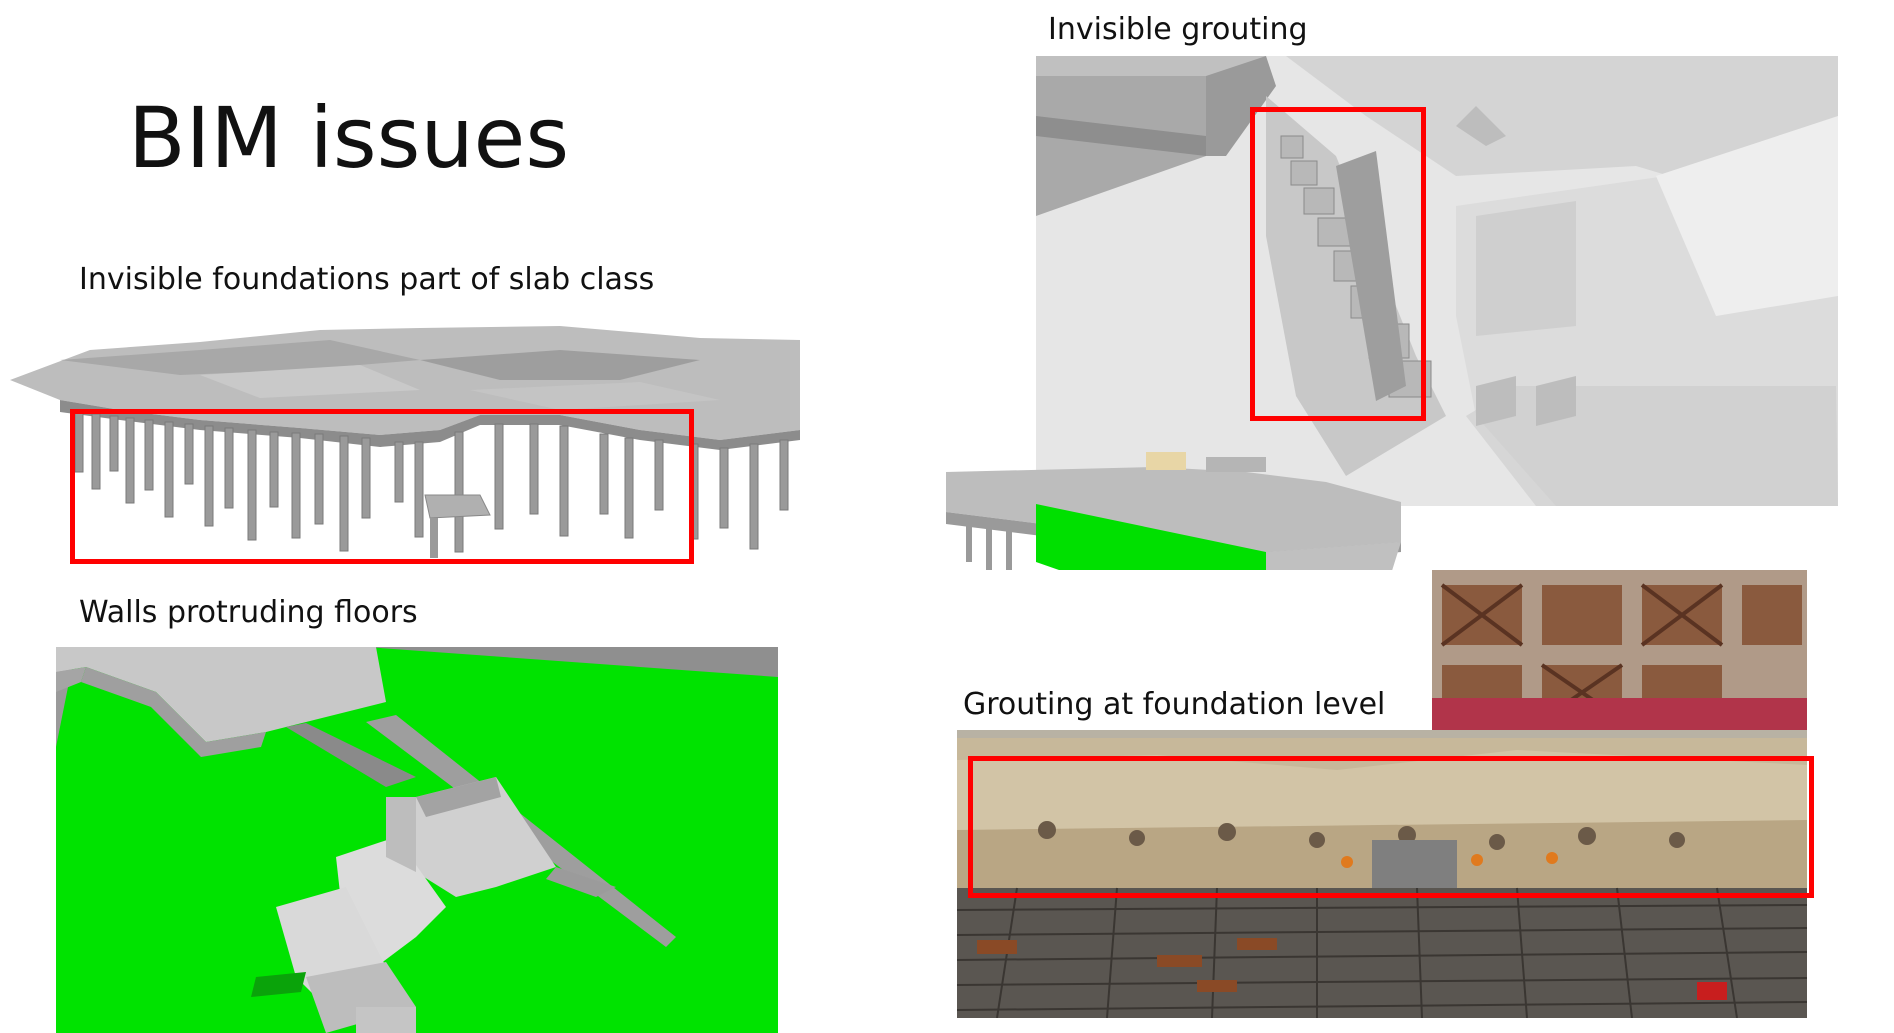 Image resolution: width=1894 pixels, height=1033 pixels. I want to click on foundations-caption: Invisible foundations part of slab class, so click(367, 279).